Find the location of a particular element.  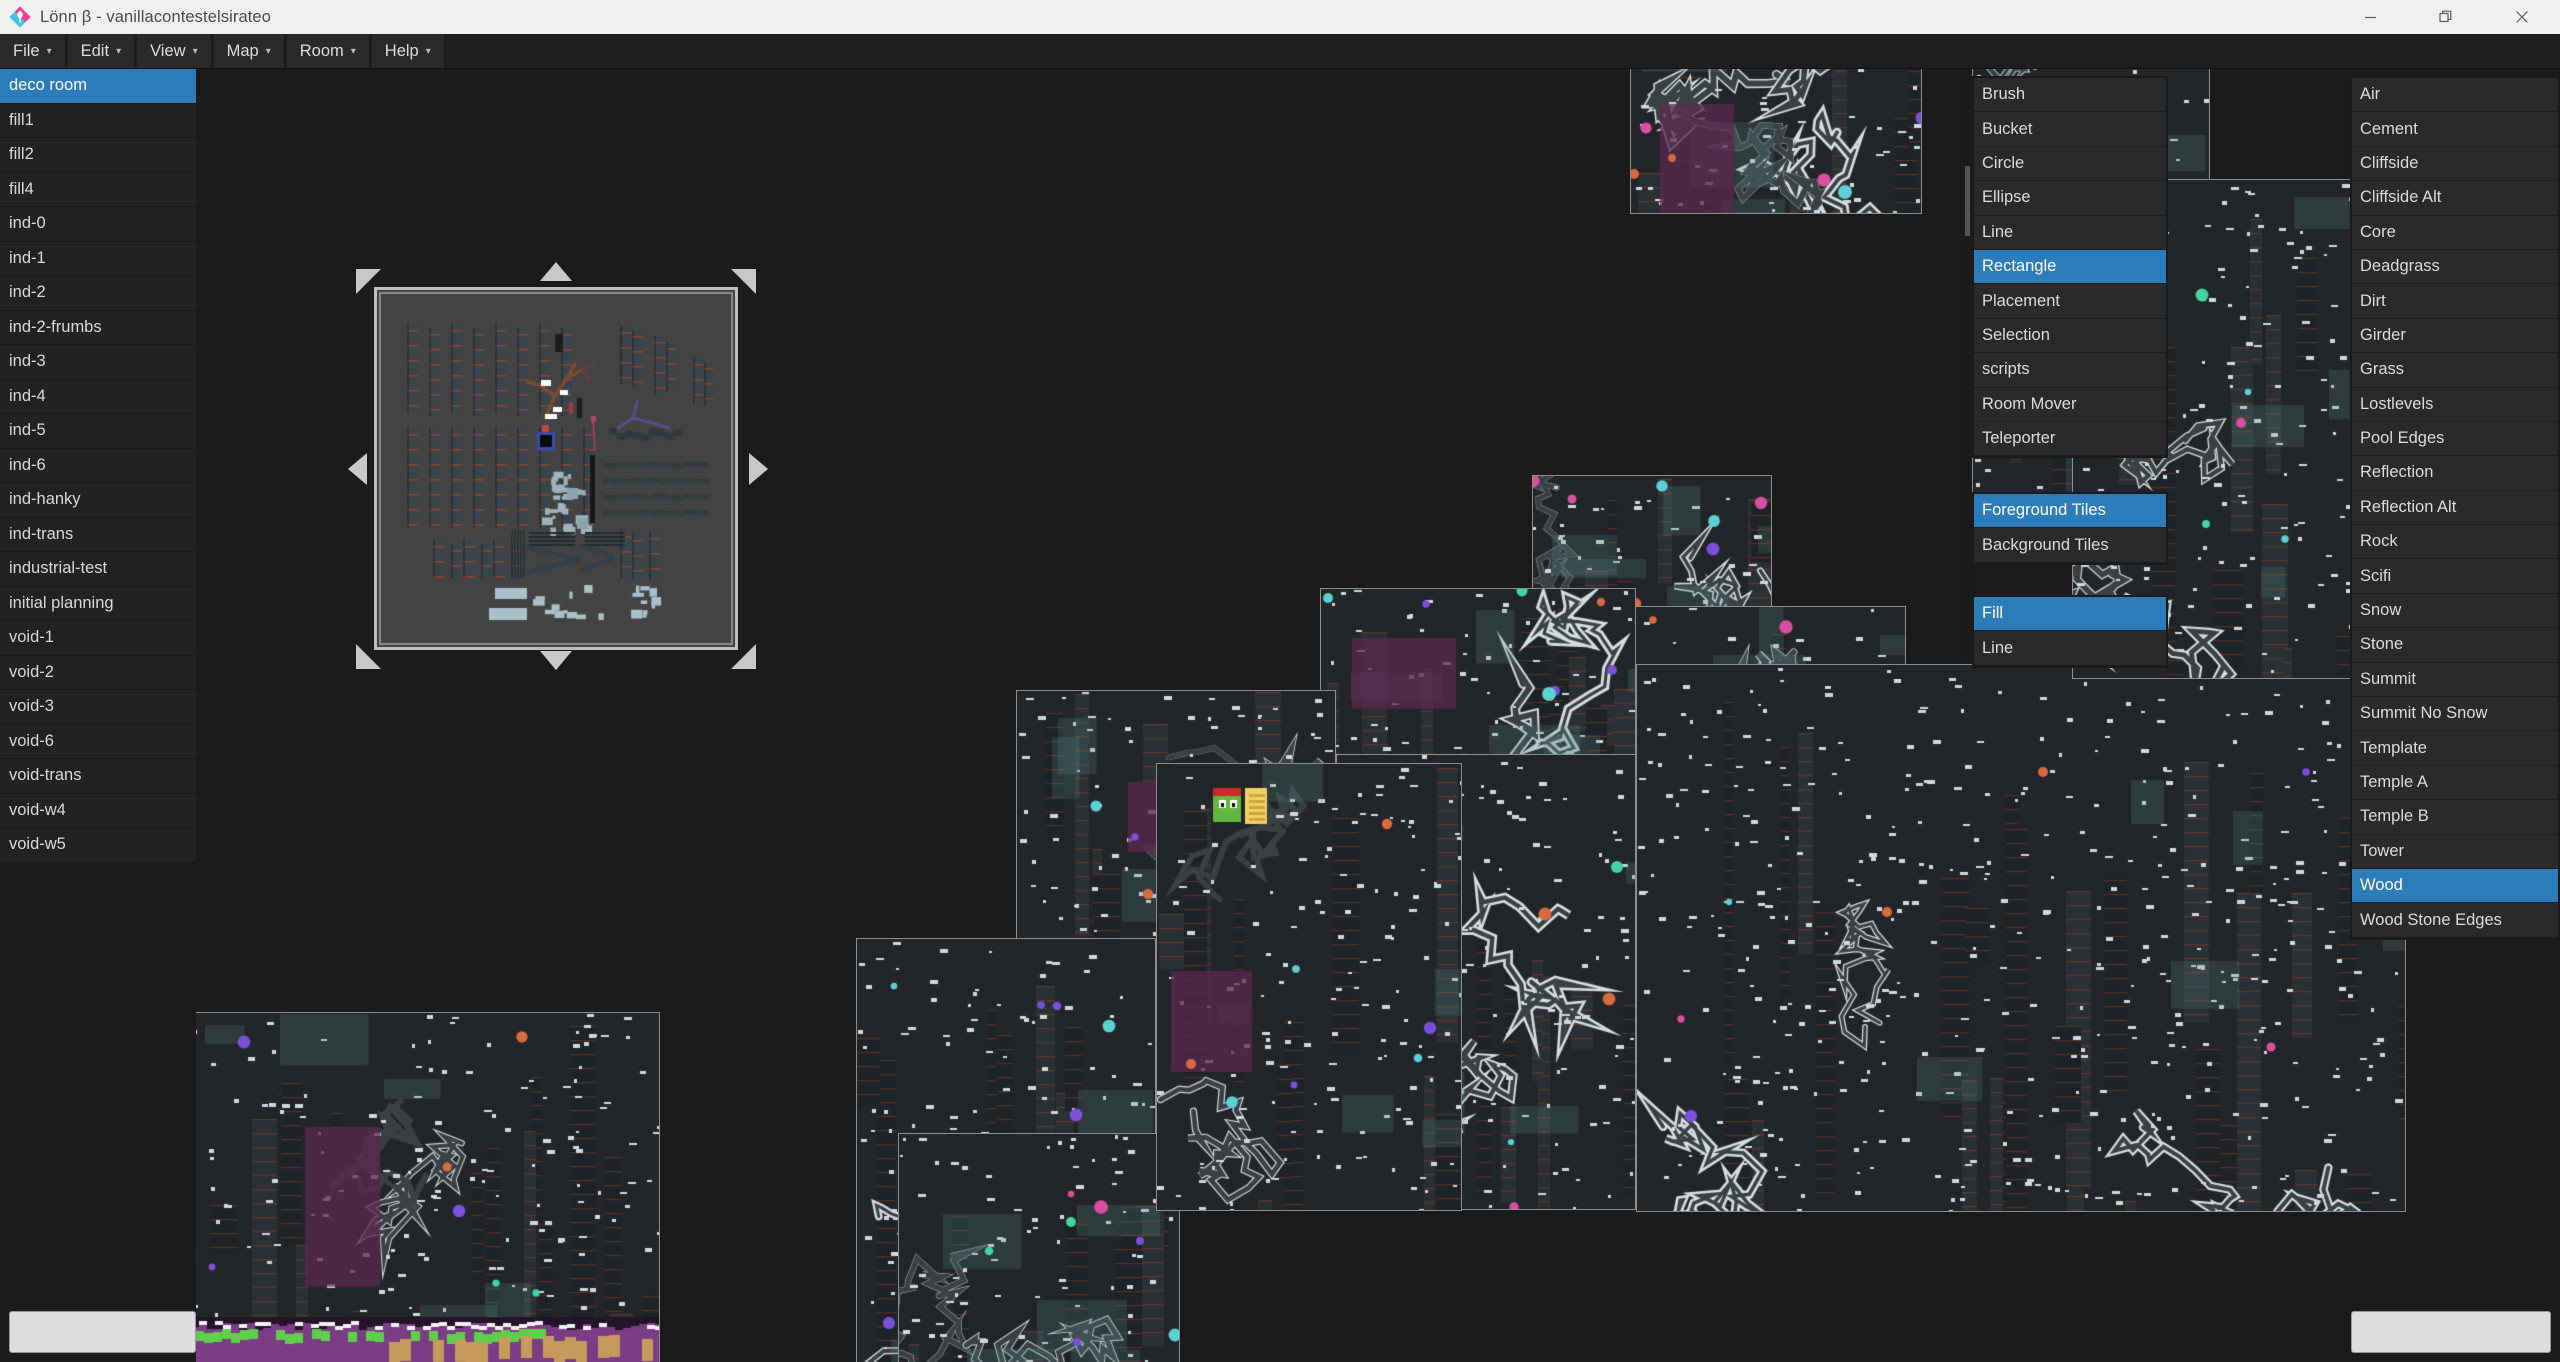

scrollbar-thumb is located at coordinates (1967, 201).